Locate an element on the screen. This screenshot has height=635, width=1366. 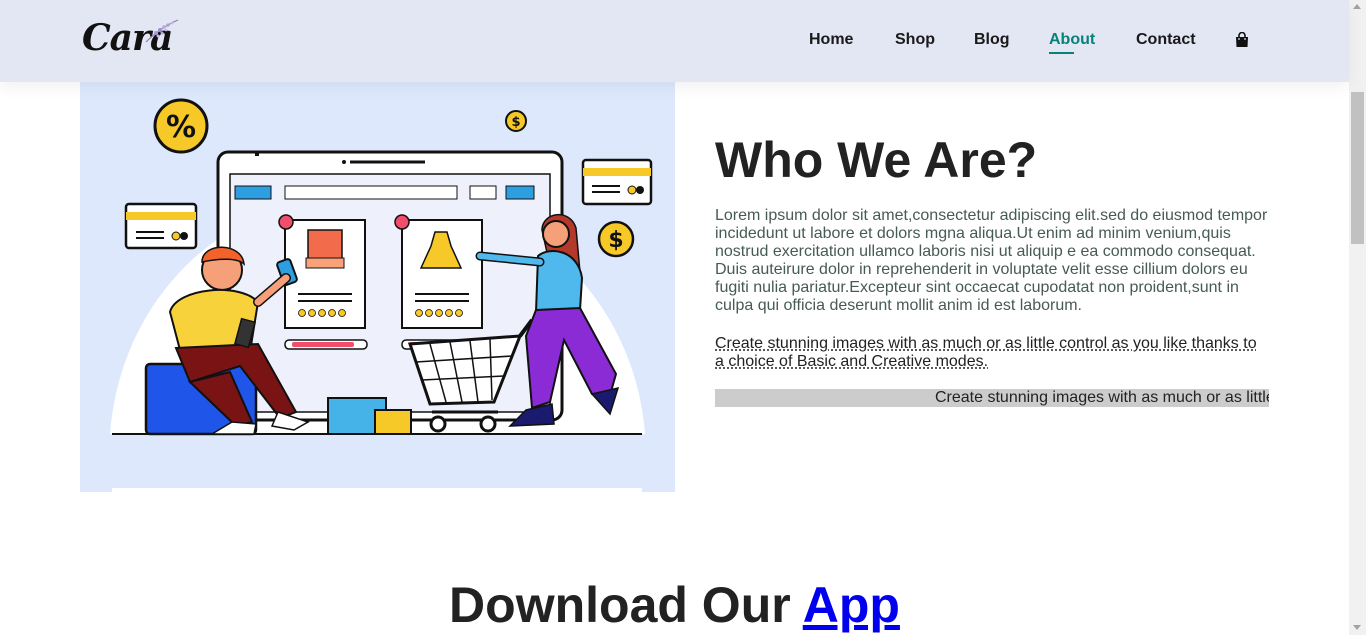
download-app-heading: Download Our App is located at coordinates (674, 605).